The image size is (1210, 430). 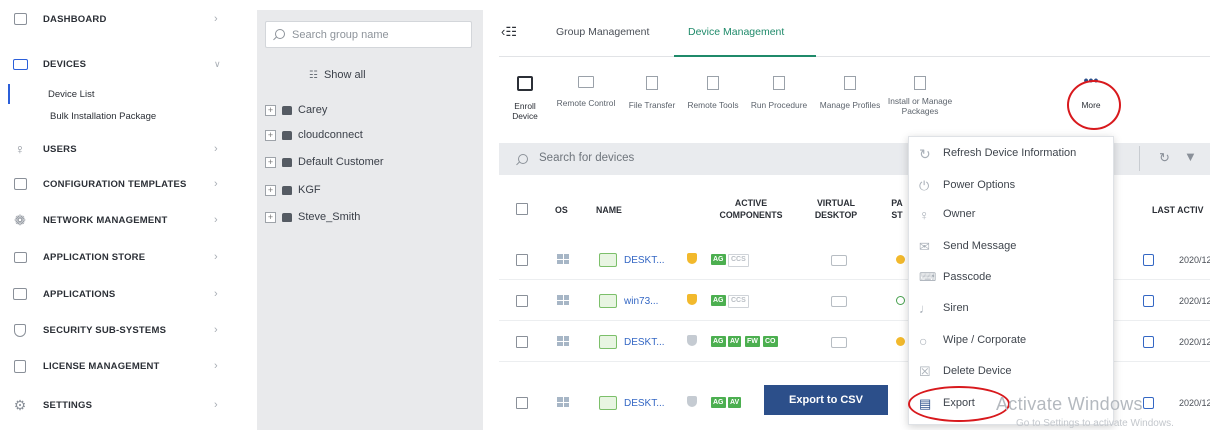 What do you see at coordinates (602, 32) in the screenshot?
I see `tab-group-management: Group Management` at bounding box center [602, 32].